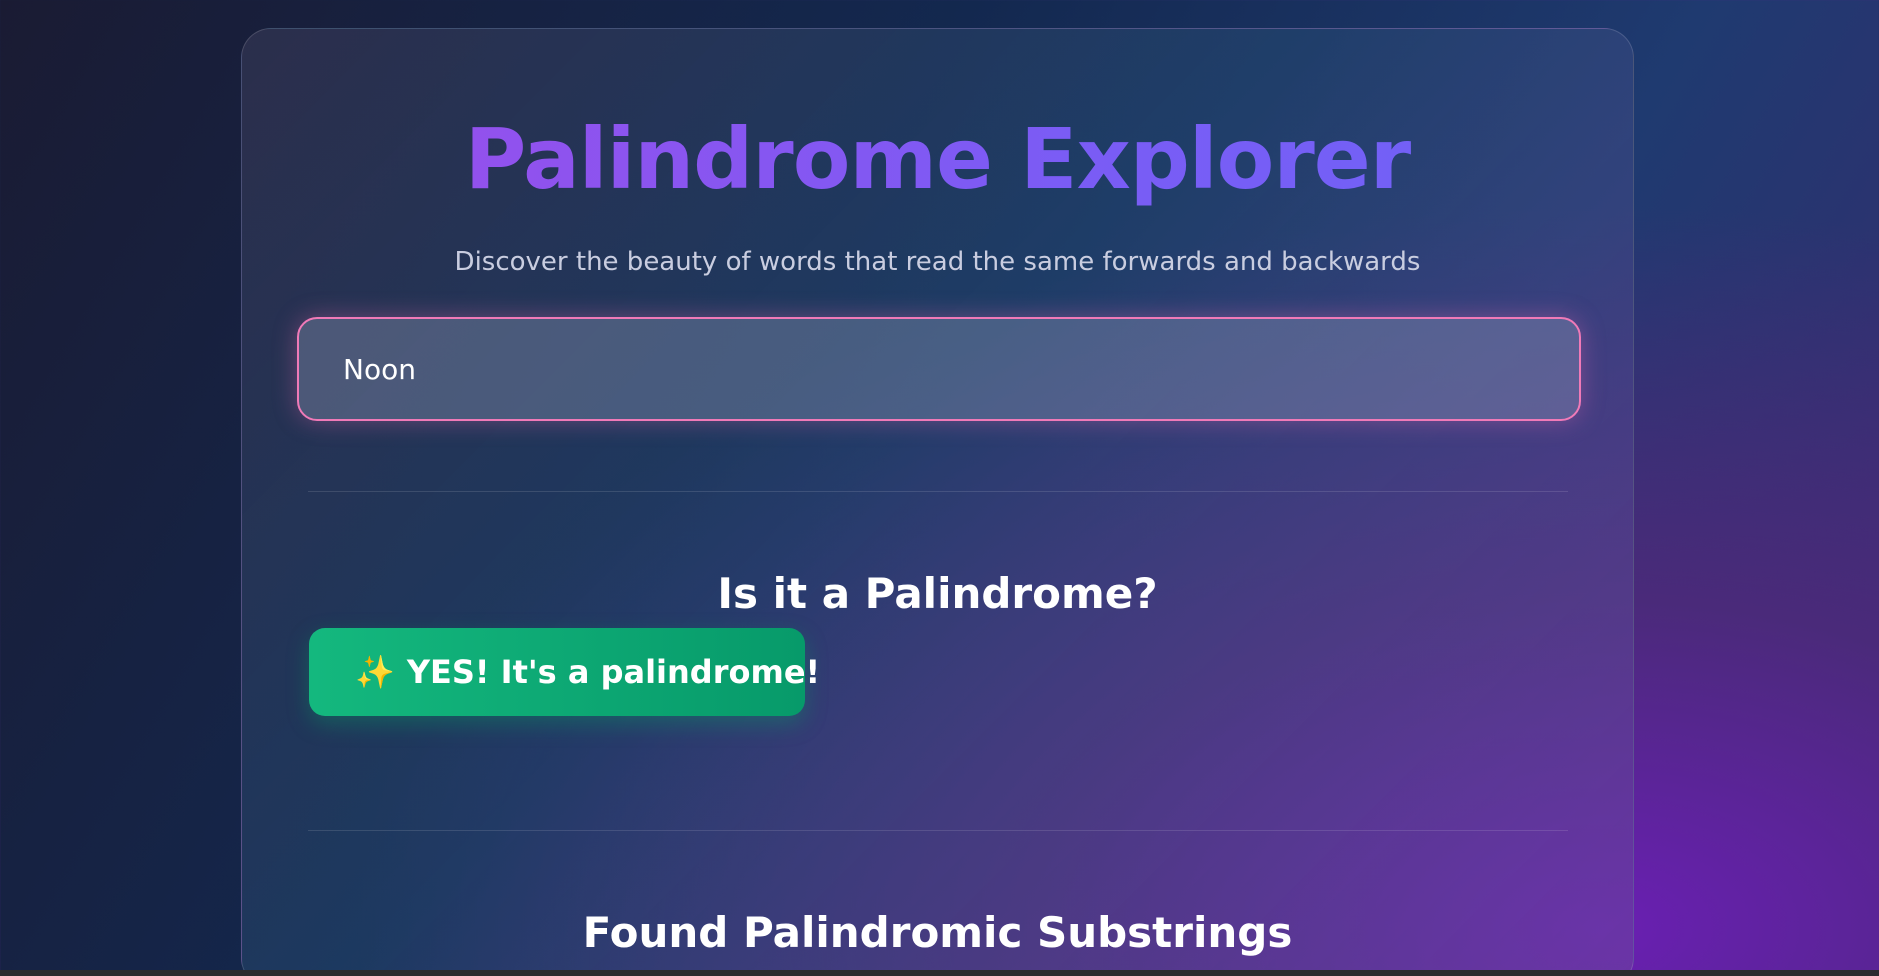 The image size is (1879, 976). What do you see at coordinates (937, 932) in the screenshot?
I see `substrings-section-title: Found Palindromic Substrings` at bounding box center [937, 932].